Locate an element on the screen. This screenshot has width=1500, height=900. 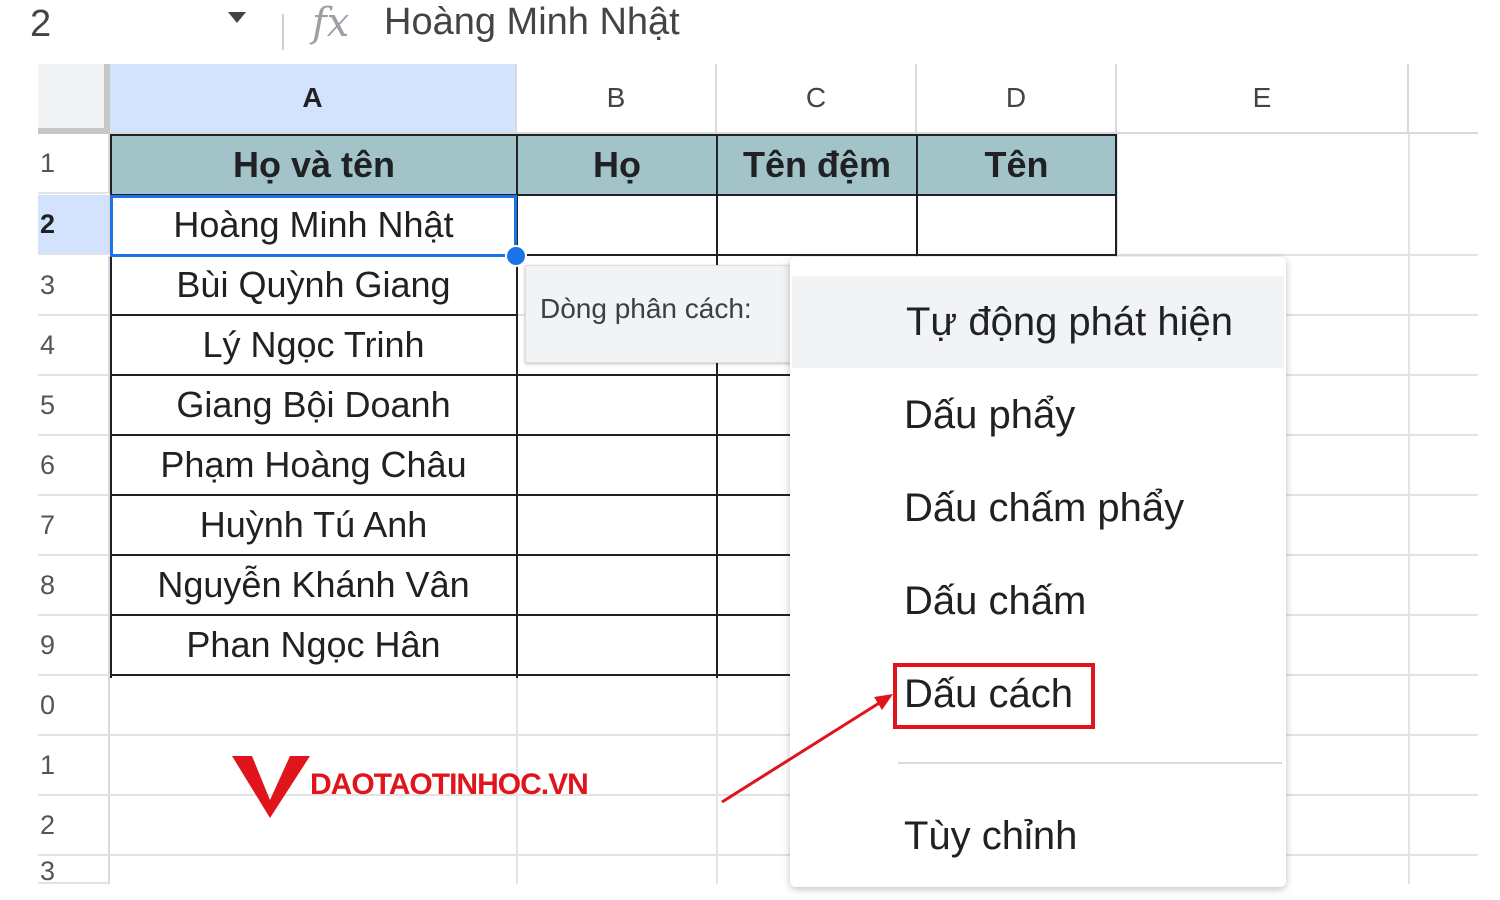
menu-item-comma: Dấu phẩy is located at coordinates (1038, 415).